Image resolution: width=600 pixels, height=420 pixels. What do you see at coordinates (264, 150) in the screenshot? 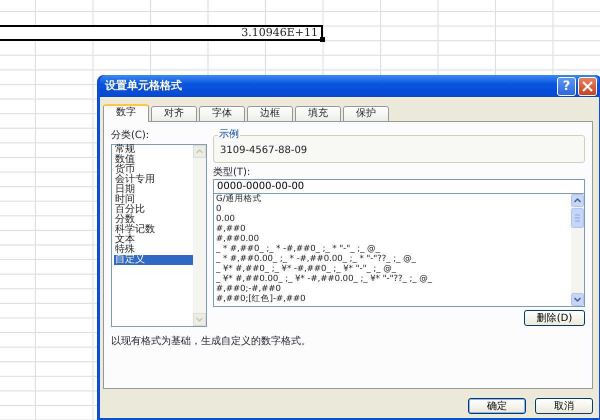
I see `sample-value: 3109-4567-88-09` at bounding box center [264, 150].